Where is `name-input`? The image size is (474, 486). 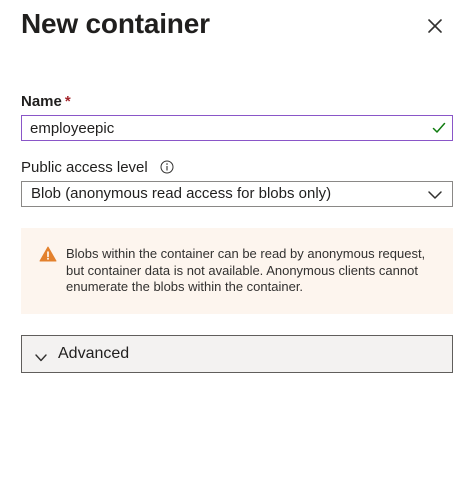 name-input is located at coordinates (221, 128).